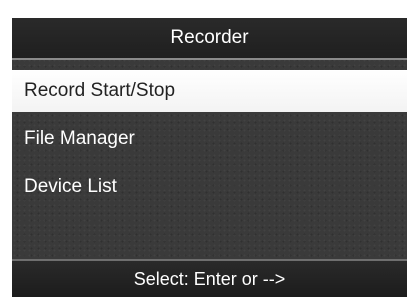 The width and height of the screenshot is (407, 297). Describe the element at coordinates (209, 139) in the screenshot. I see `menu-item-file-manager: File Manager` at that location.